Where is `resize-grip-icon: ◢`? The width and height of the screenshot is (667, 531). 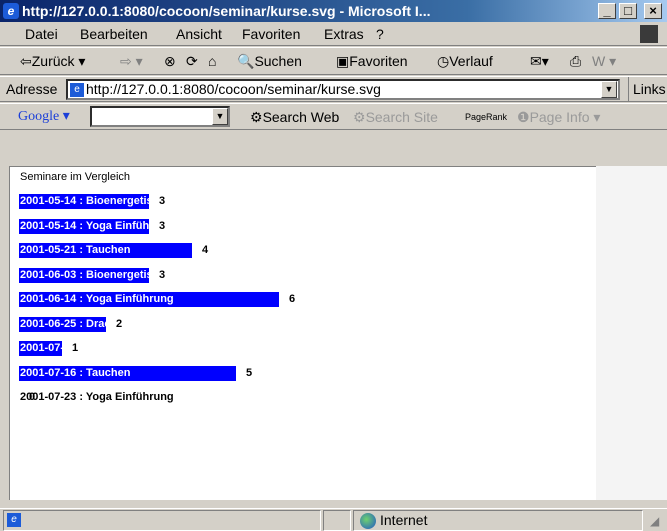 resize-grip-icon: ◢ is located at coordinates (654, 521).